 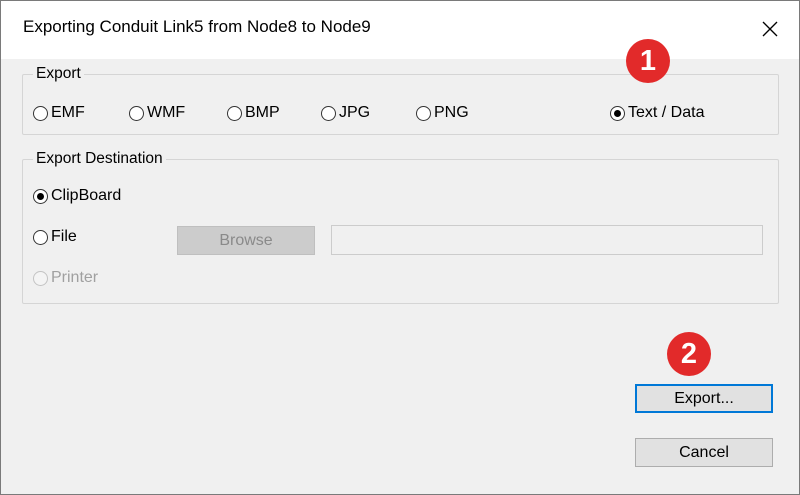 What do you see at coordinates (86, 195) in the screenshot?
I see `radio-label: ClipBoard` at bounding box center [86, 195].